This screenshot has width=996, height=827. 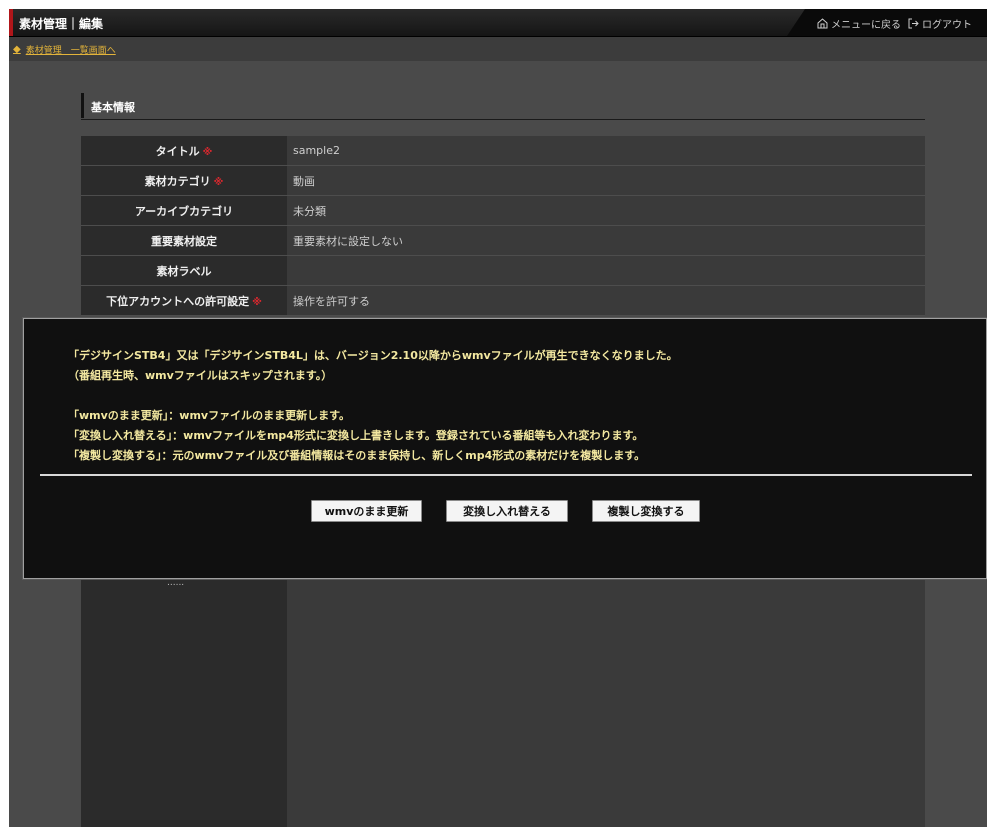 What do you see at coordinates (184, 270) in the screenshot?
I see `field-label-material-label: 素材ラベル` at bounding box center [184, 270].